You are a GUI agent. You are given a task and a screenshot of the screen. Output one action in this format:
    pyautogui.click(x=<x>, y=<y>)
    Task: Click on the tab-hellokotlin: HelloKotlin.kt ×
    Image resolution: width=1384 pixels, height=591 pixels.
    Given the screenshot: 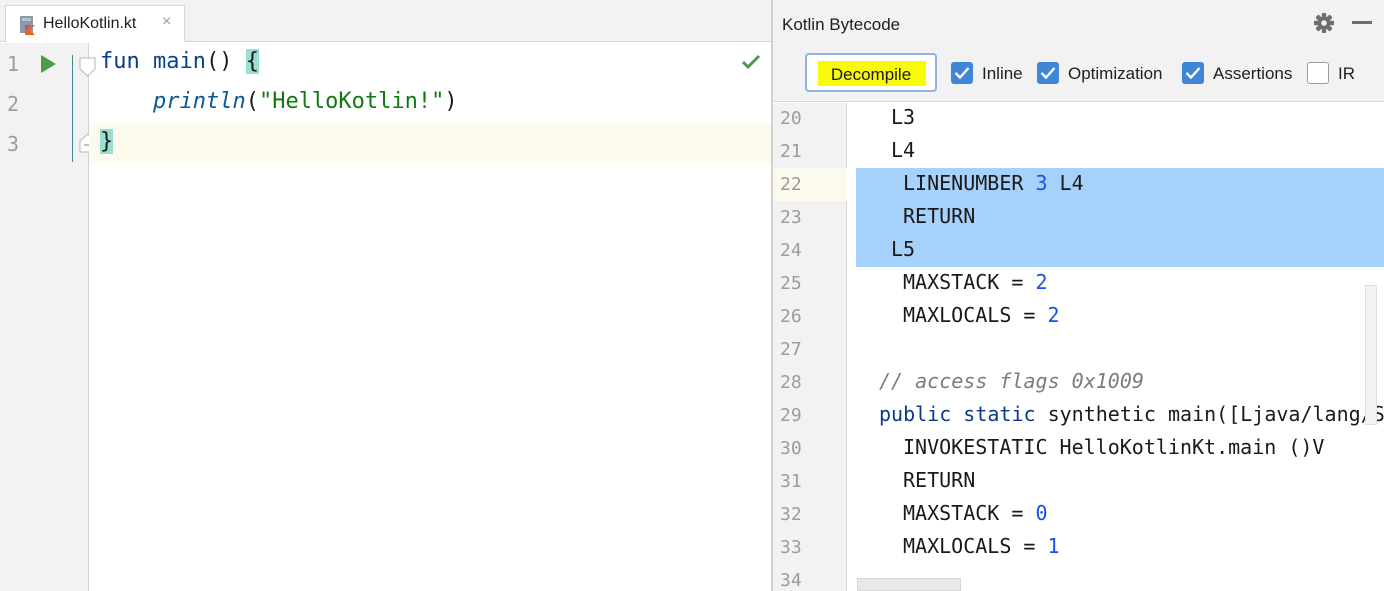 What is the action you would take?
    pyautogui.click(x=95, y=23)
    